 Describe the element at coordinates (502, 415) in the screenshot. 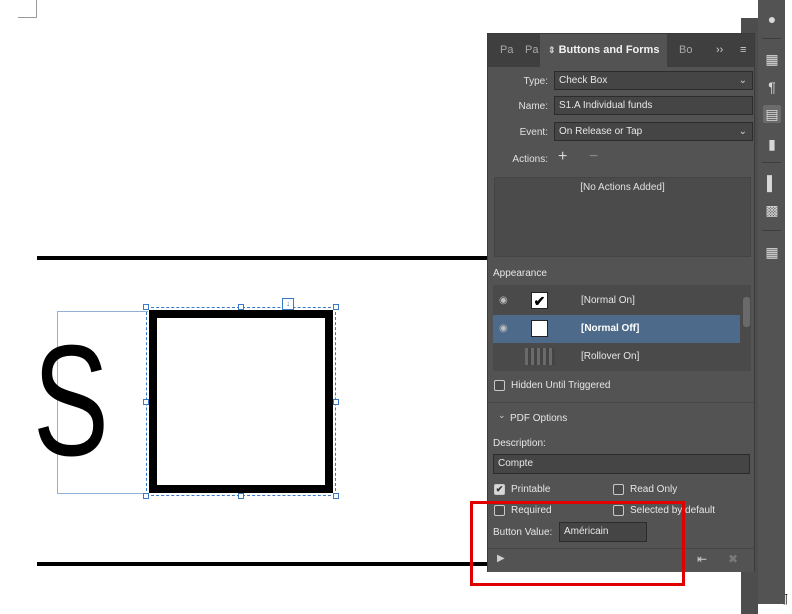

I see `pdf-options-chevron-icon: ⌄` at that location.